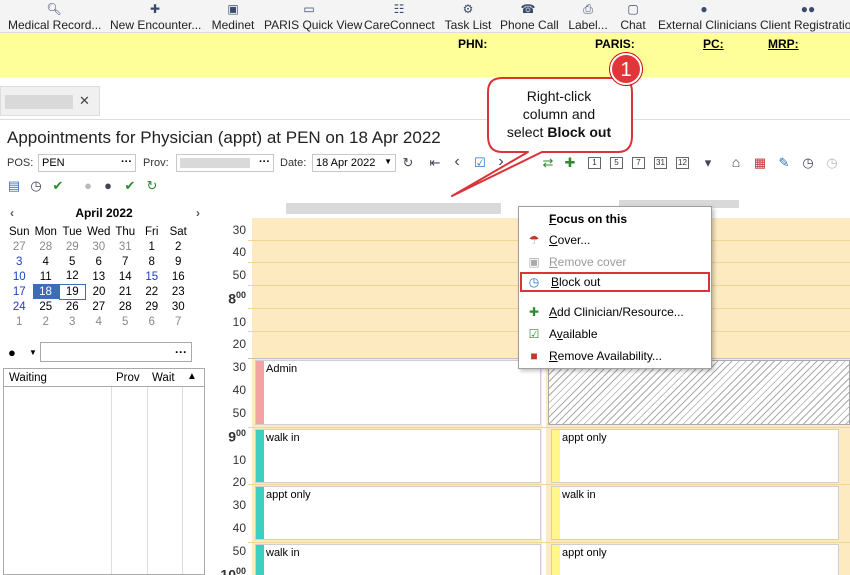  What do you see at coordinates (46, 306) in the screenshot?
I see `calendar-day: 25` at bounding box center [46, 306].